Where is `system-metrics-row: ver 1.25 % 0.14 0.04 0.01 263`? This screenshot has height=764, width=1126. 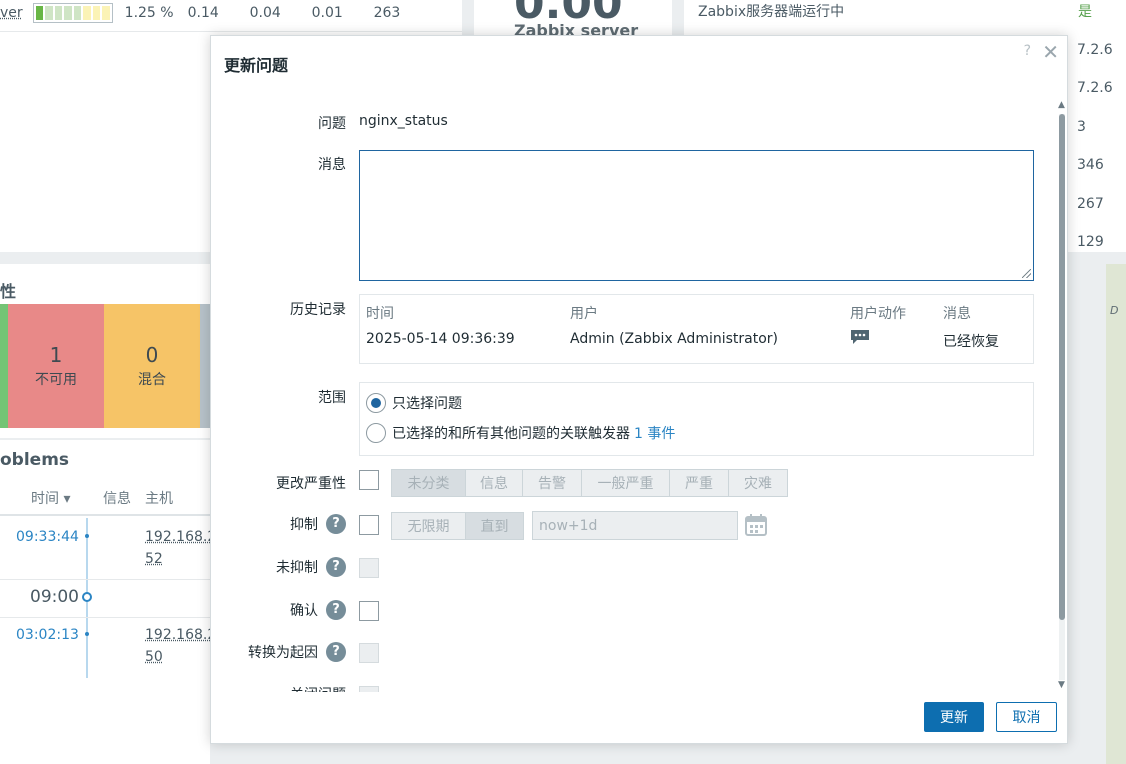 system-metrics-row: ver 1.25 % 0.14 0.04 0.01 263 is located at coordinates (207, 13).